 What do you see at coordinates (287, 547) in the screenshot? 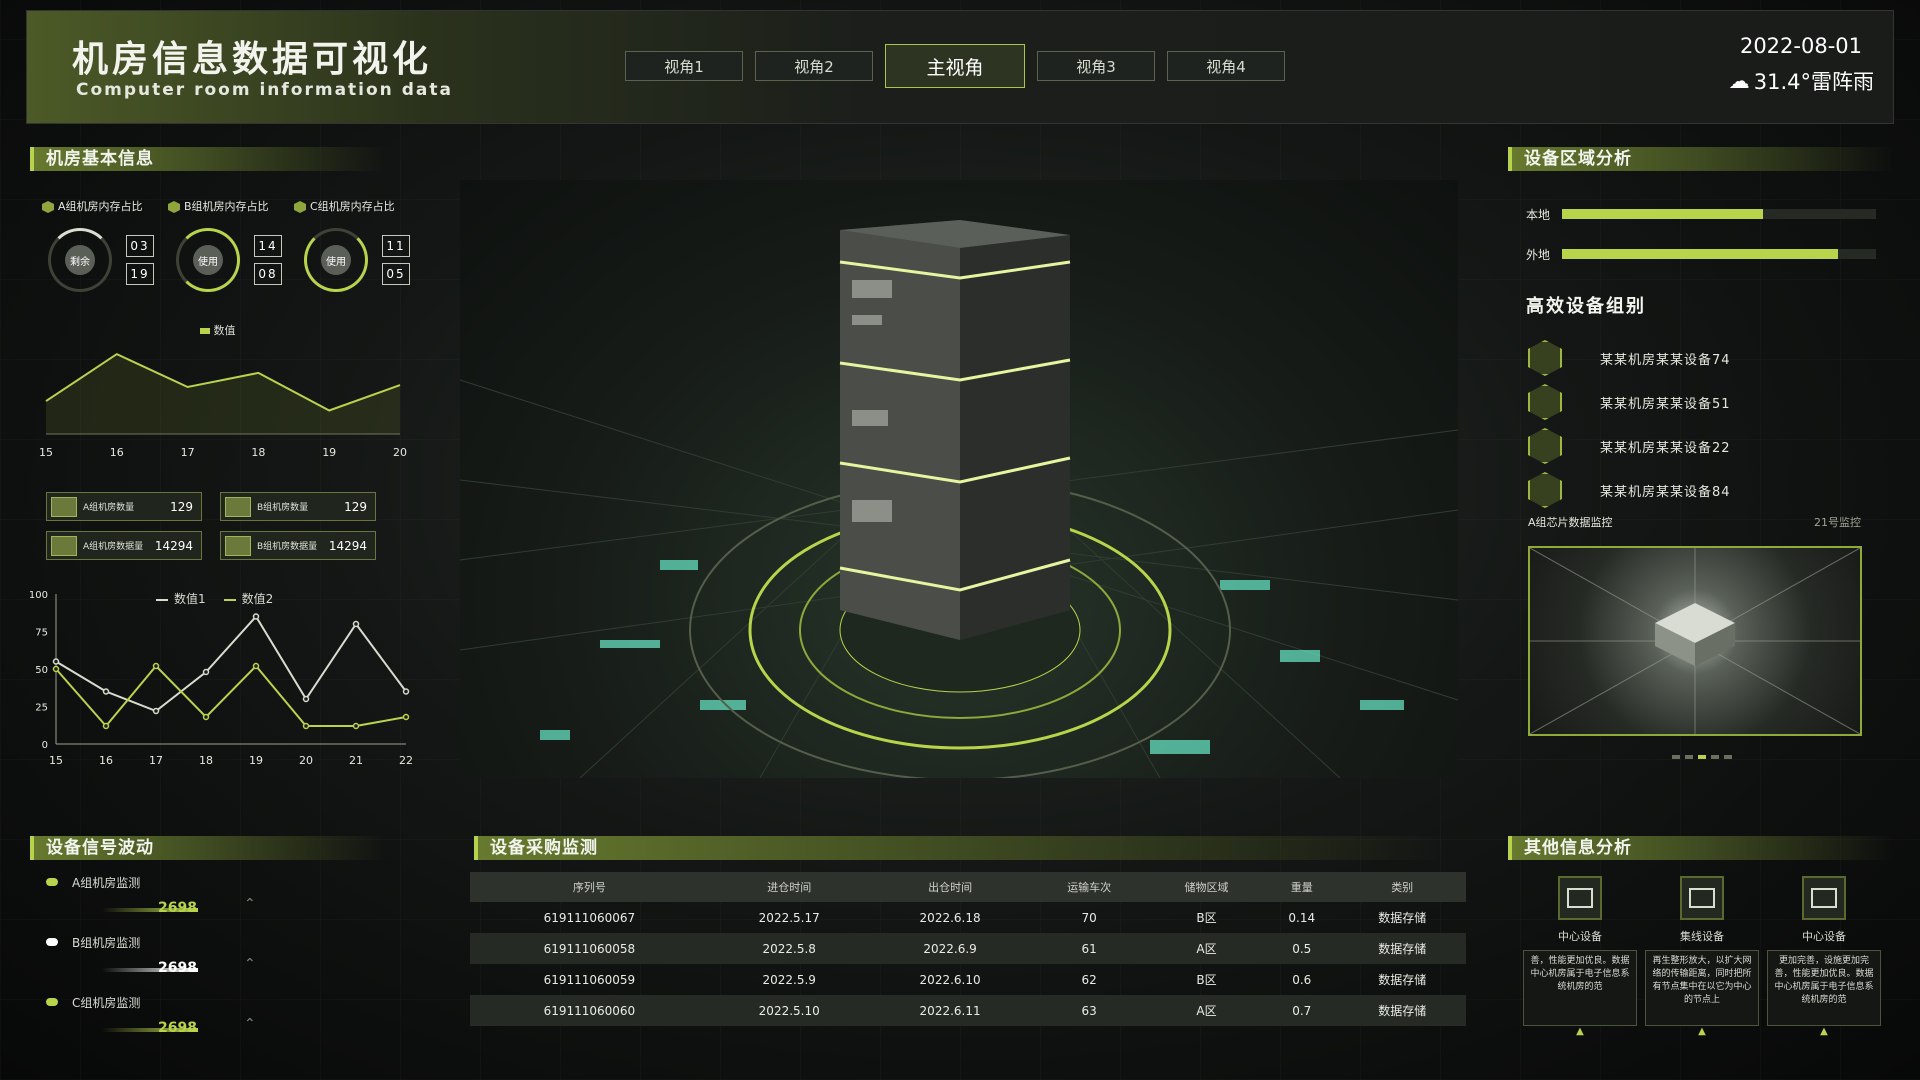
I see `stat-label: B组机房数据量` at bounding box center [287, 547].